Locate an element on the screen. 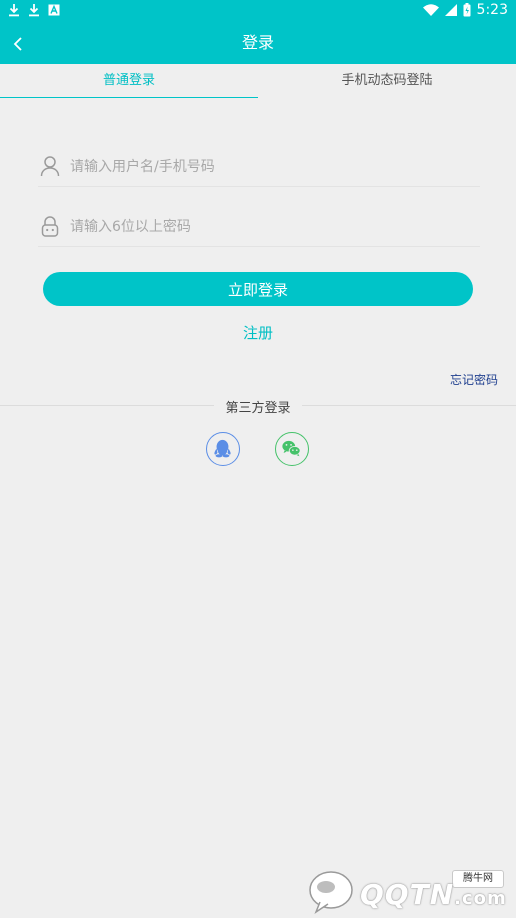 The width and height of the screenshot is (516, 918). battery-icon is located at coordinates (467, 10).